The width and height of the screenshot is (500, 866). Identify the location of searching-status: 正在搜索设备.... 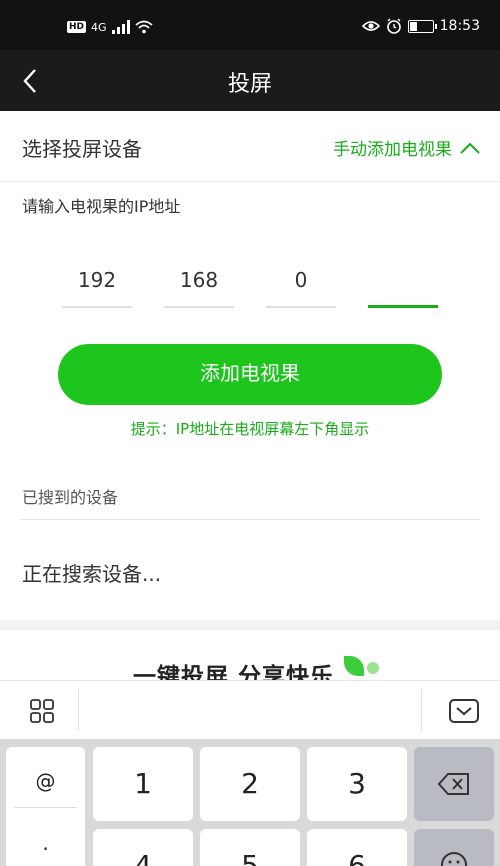
(92, 574).